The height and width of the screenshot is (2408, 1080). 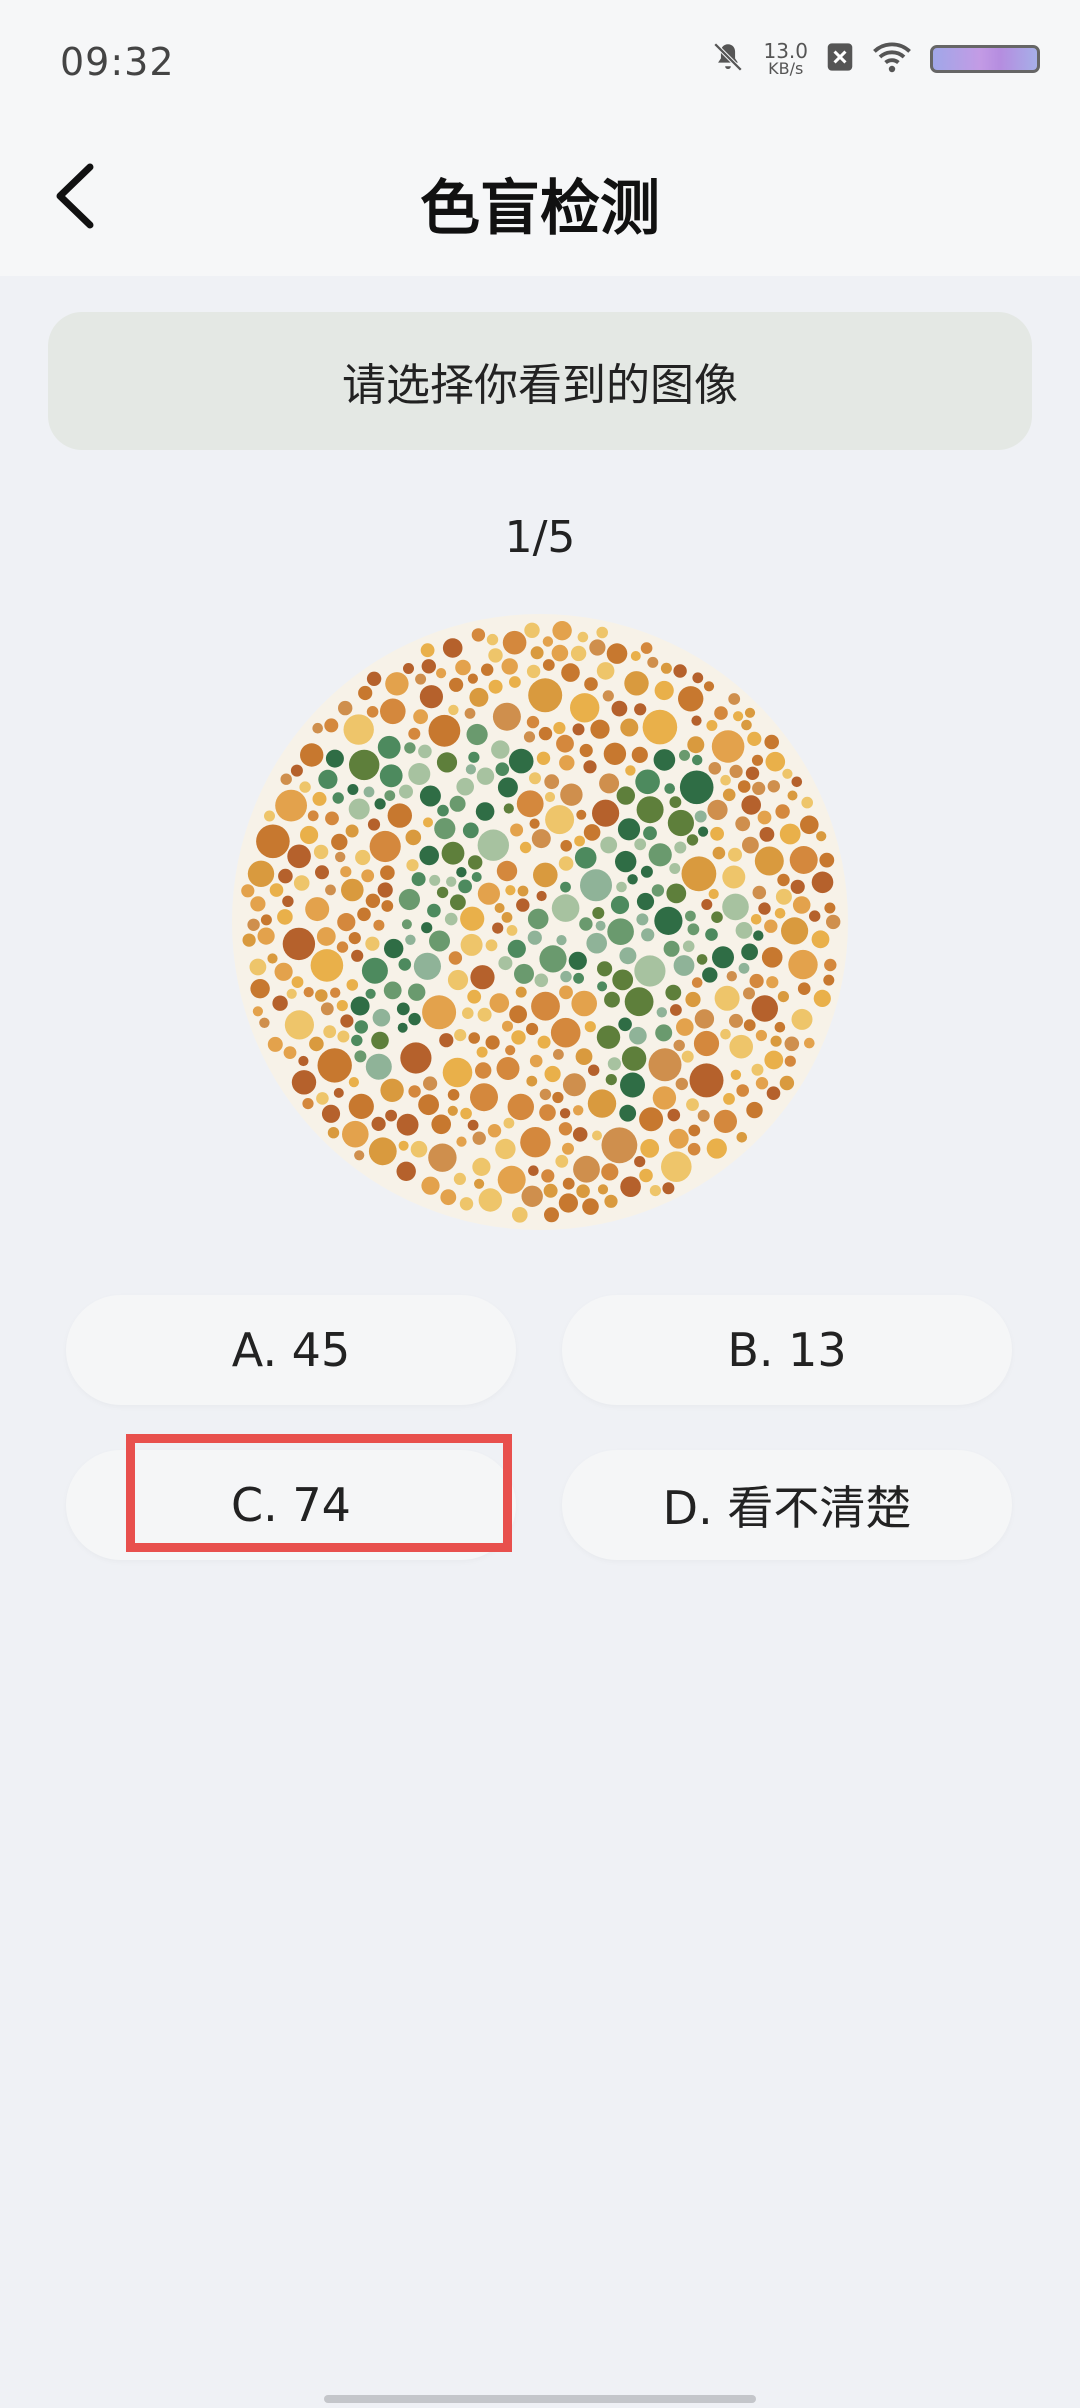 What do you see at coordinates (892, 59) in the screenshot?
I see `wifi-icon` at bounding box center [892, 59].